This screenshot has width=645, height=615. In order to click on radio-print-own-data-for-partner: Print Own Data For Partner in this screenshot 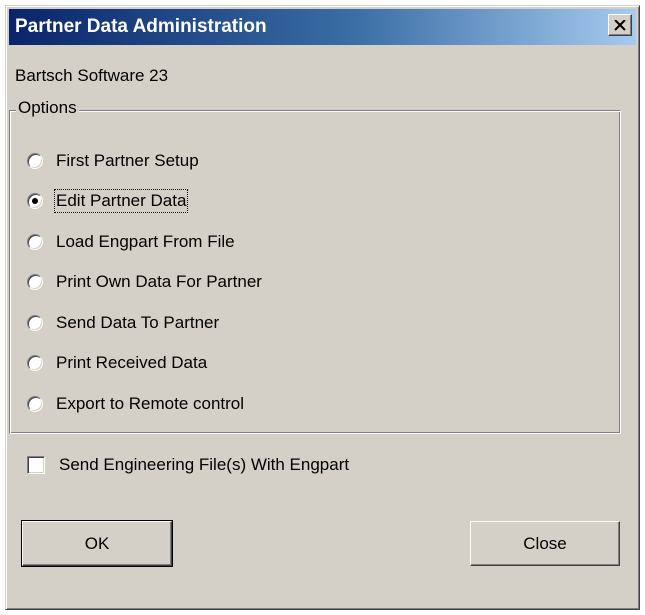, I will do `click(145, 282)`.